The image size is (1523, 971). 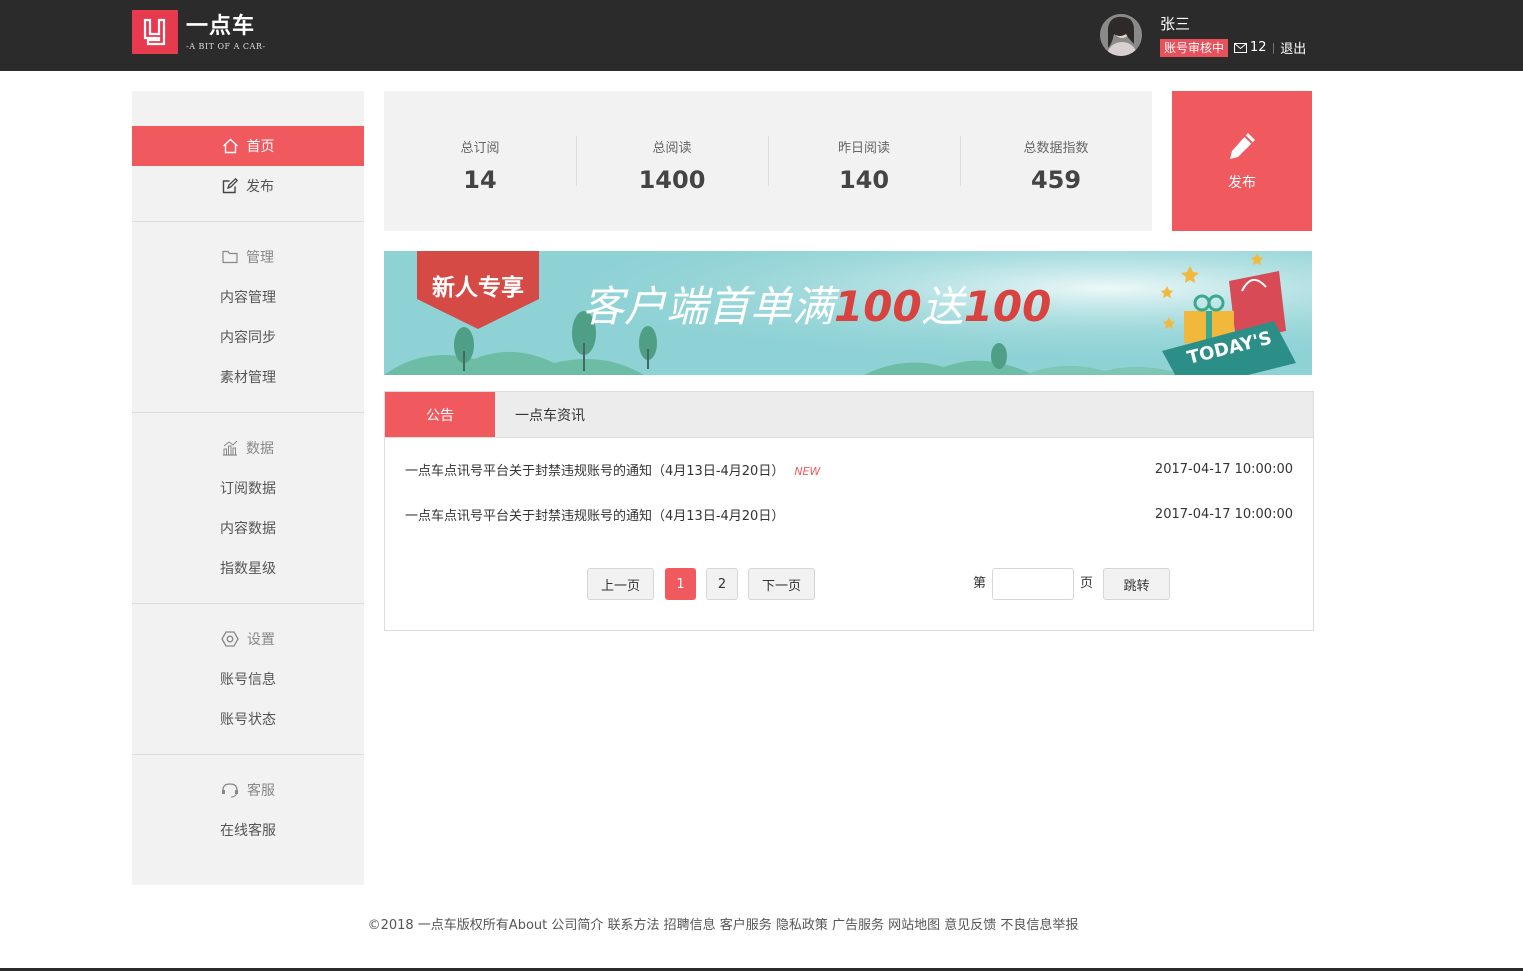 I want to click on folder-icon, so click(x=230, y=257).